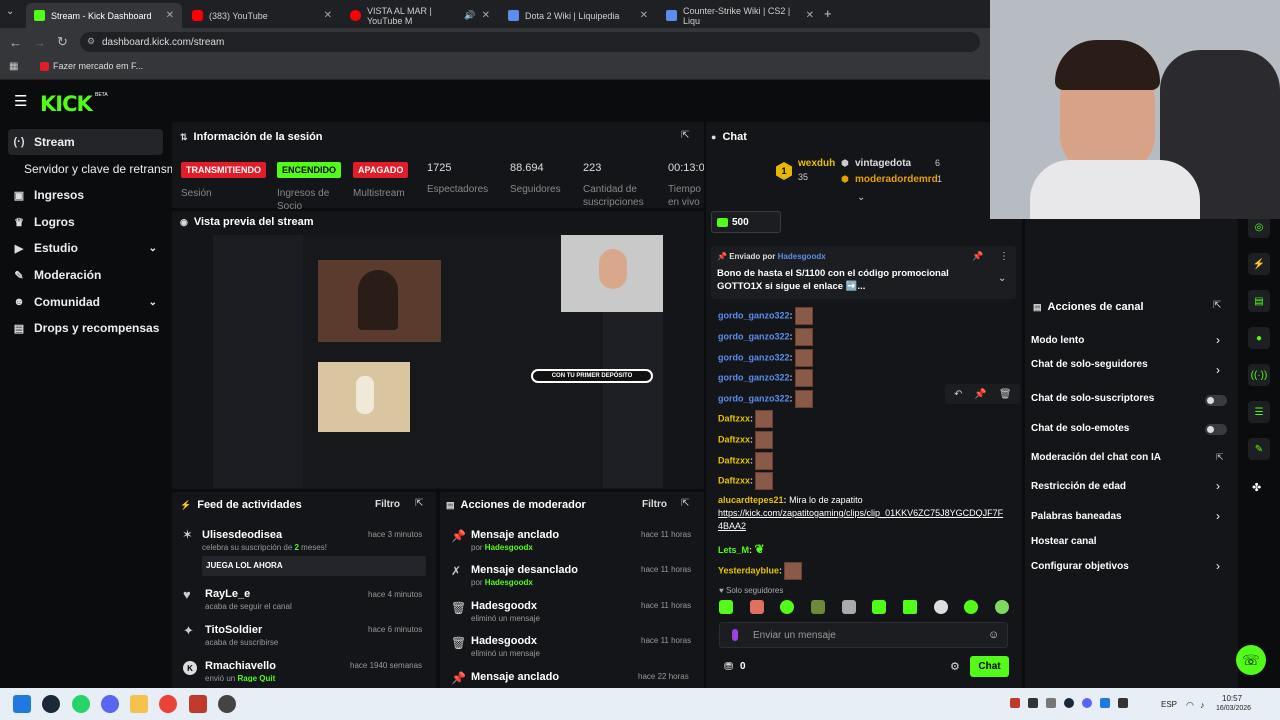  Describe the element at coordinates (66, 104) in the screenshot. I see `kick-logo: KICK` at that location.